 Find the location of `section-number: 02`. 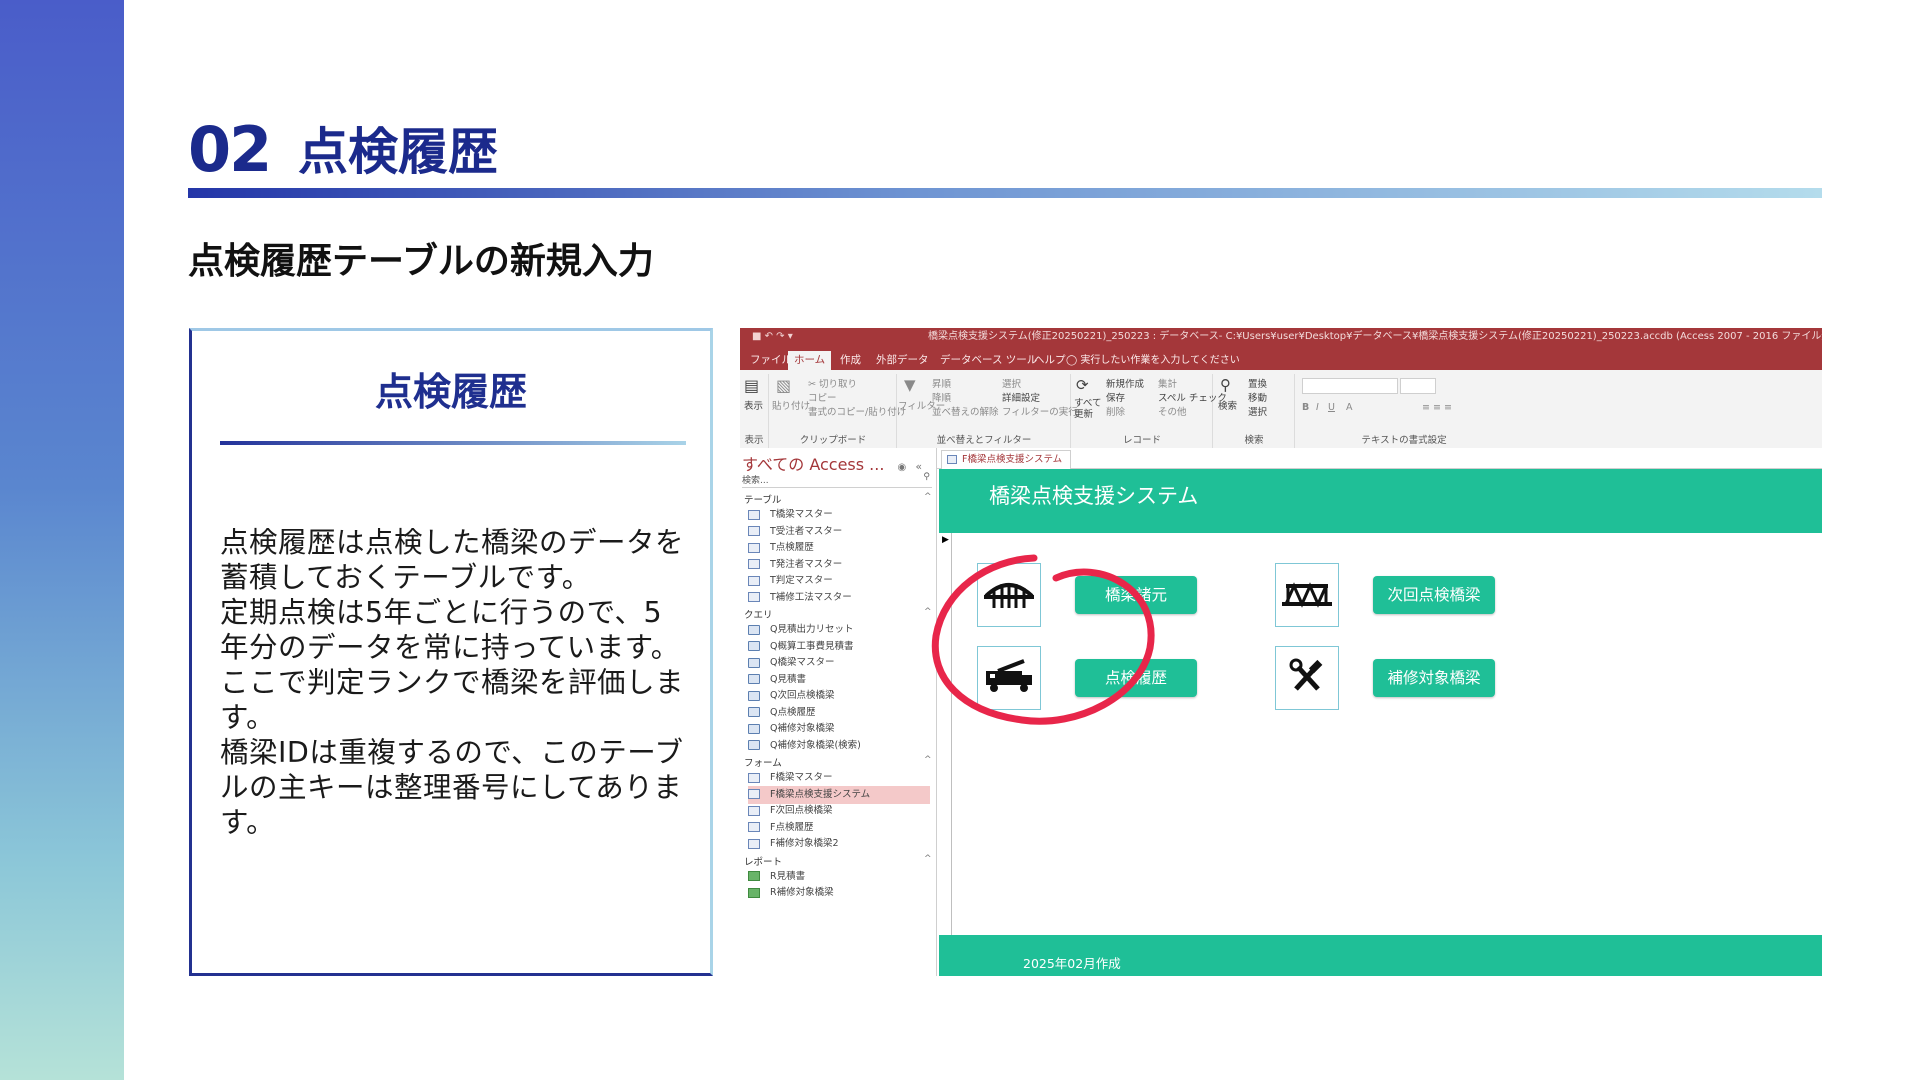

section-number: 02 is located at coordinates (230, 149).